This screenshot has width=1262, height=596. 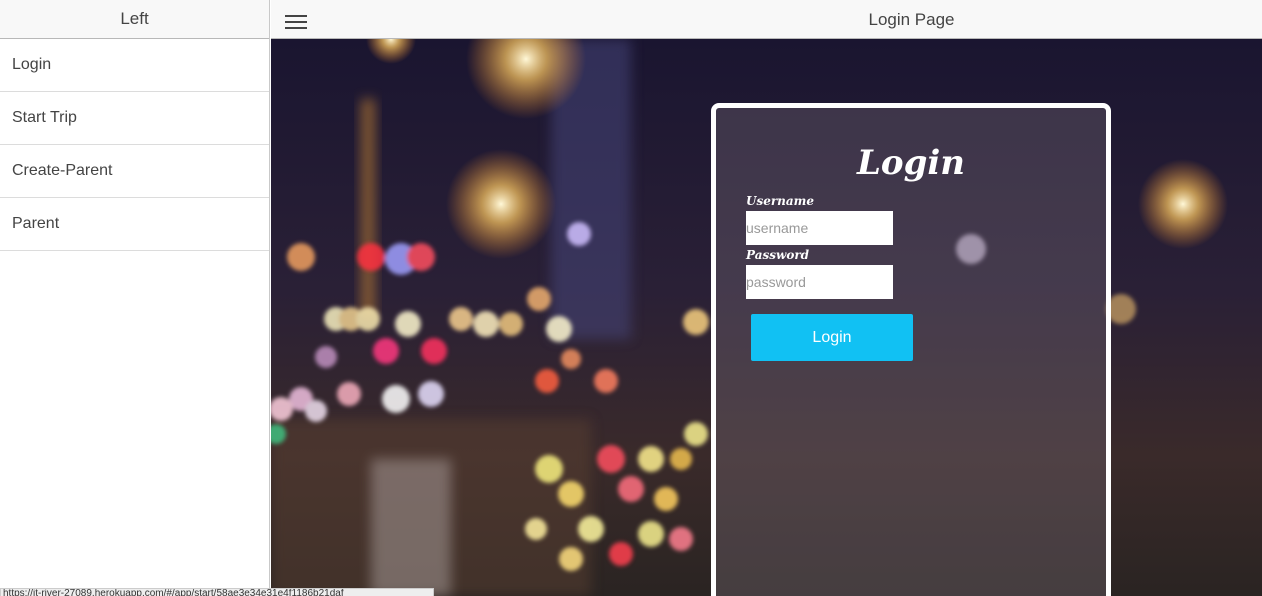 I want to click on sidebar-item-login: Login, so click(x=134, y=65).